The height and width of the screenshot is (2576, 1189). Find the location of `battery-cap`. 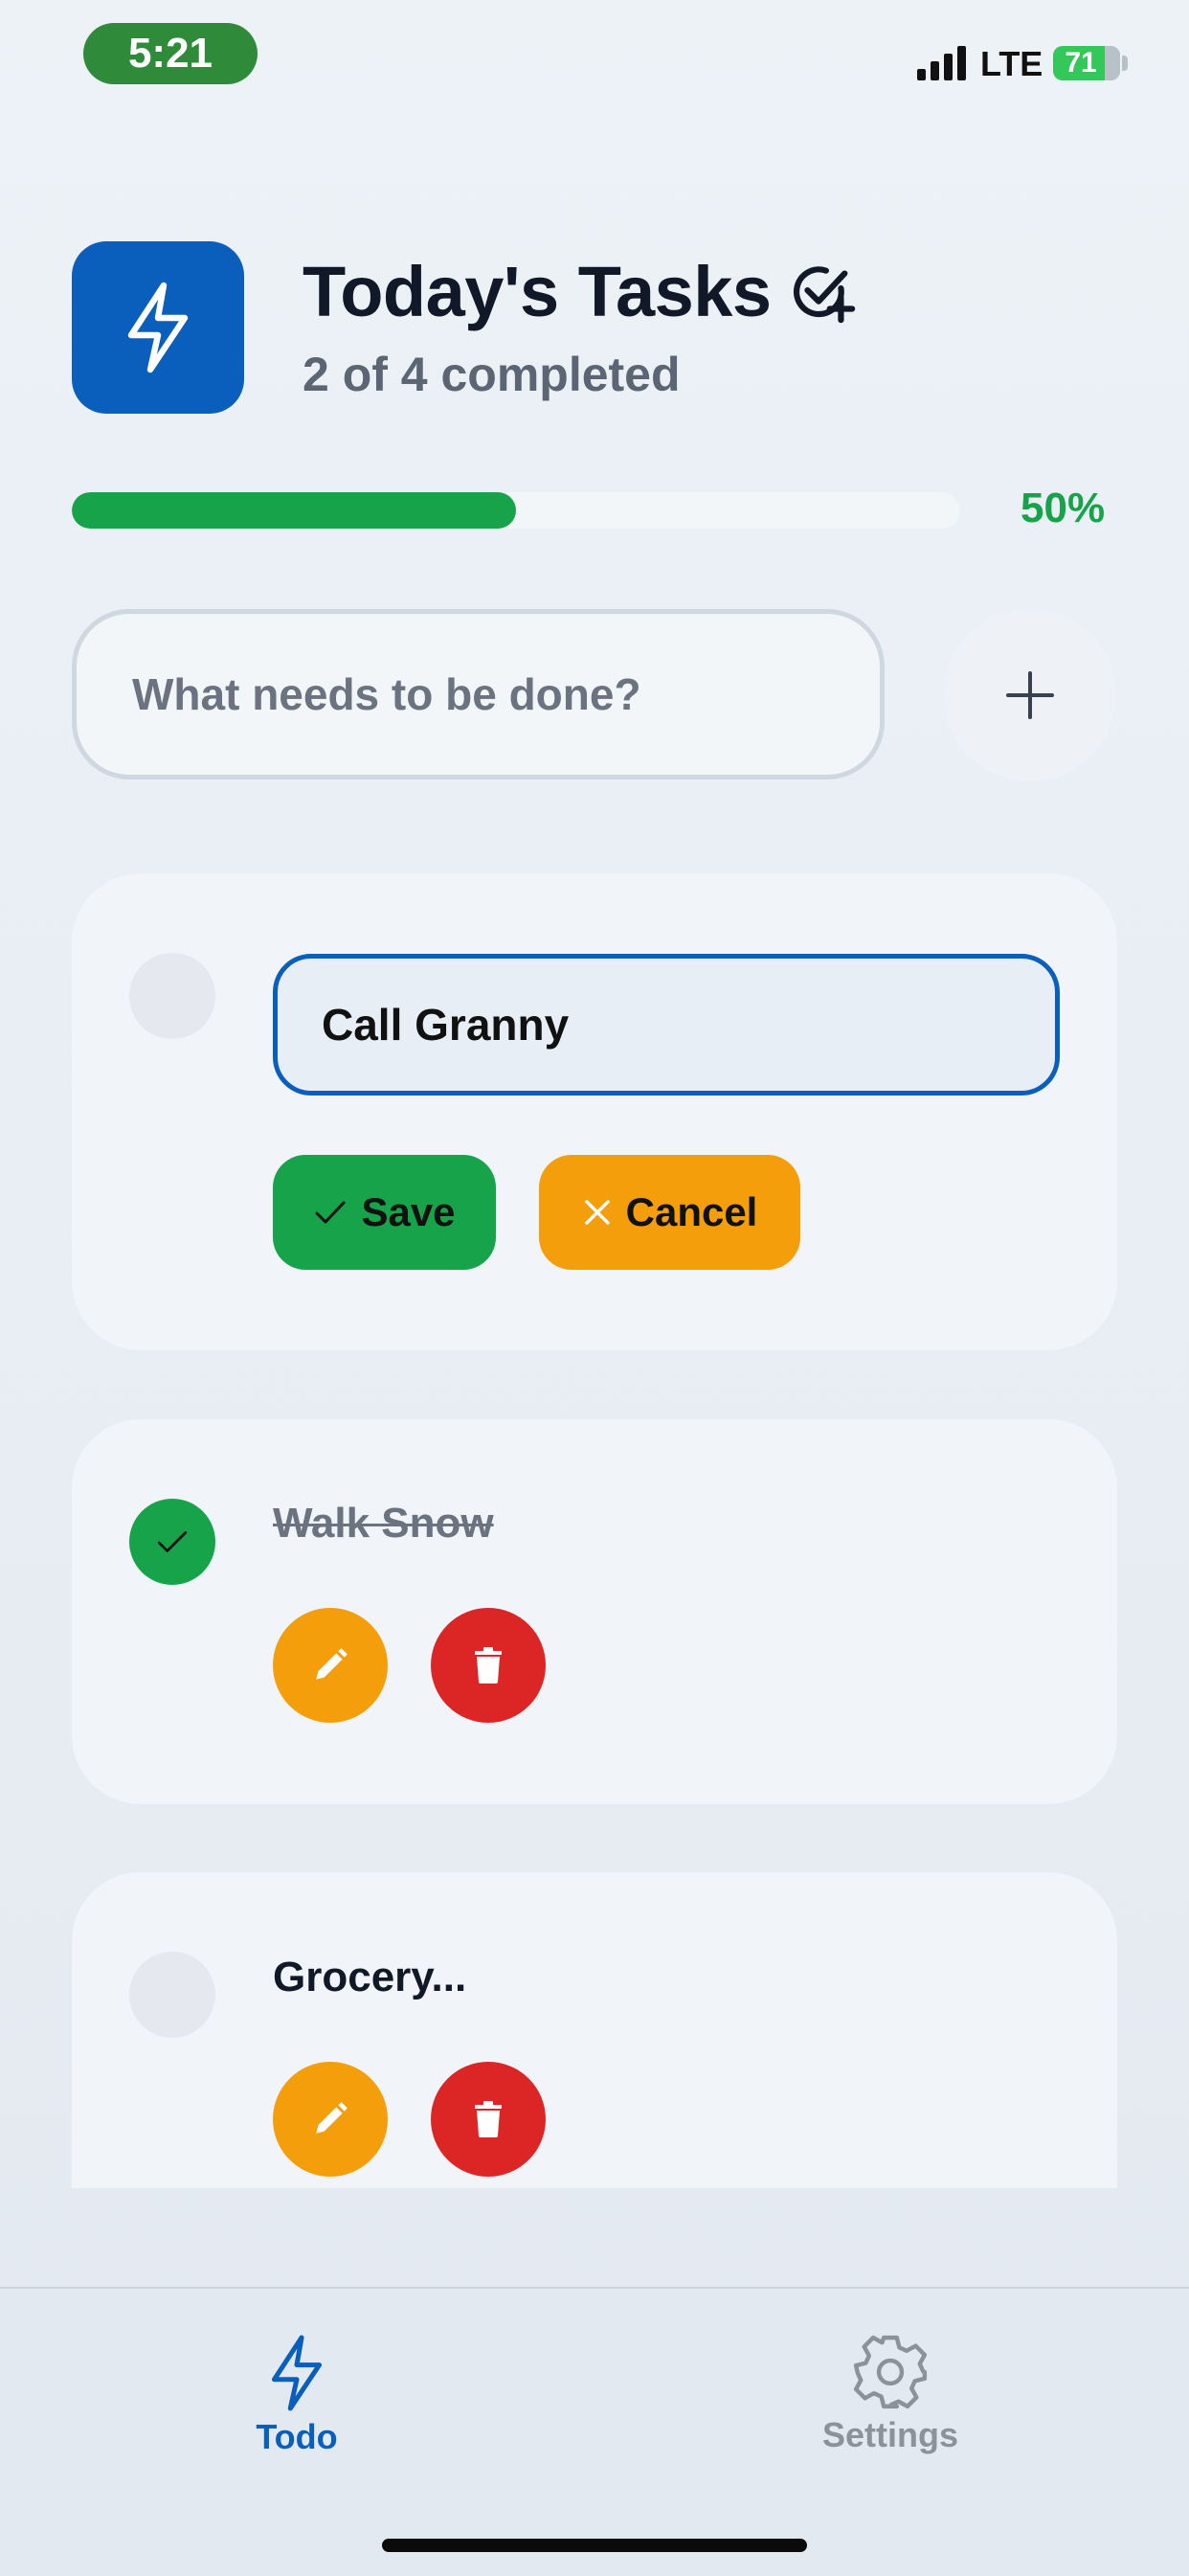

battery-cap is located at coordinates (1125, 64).